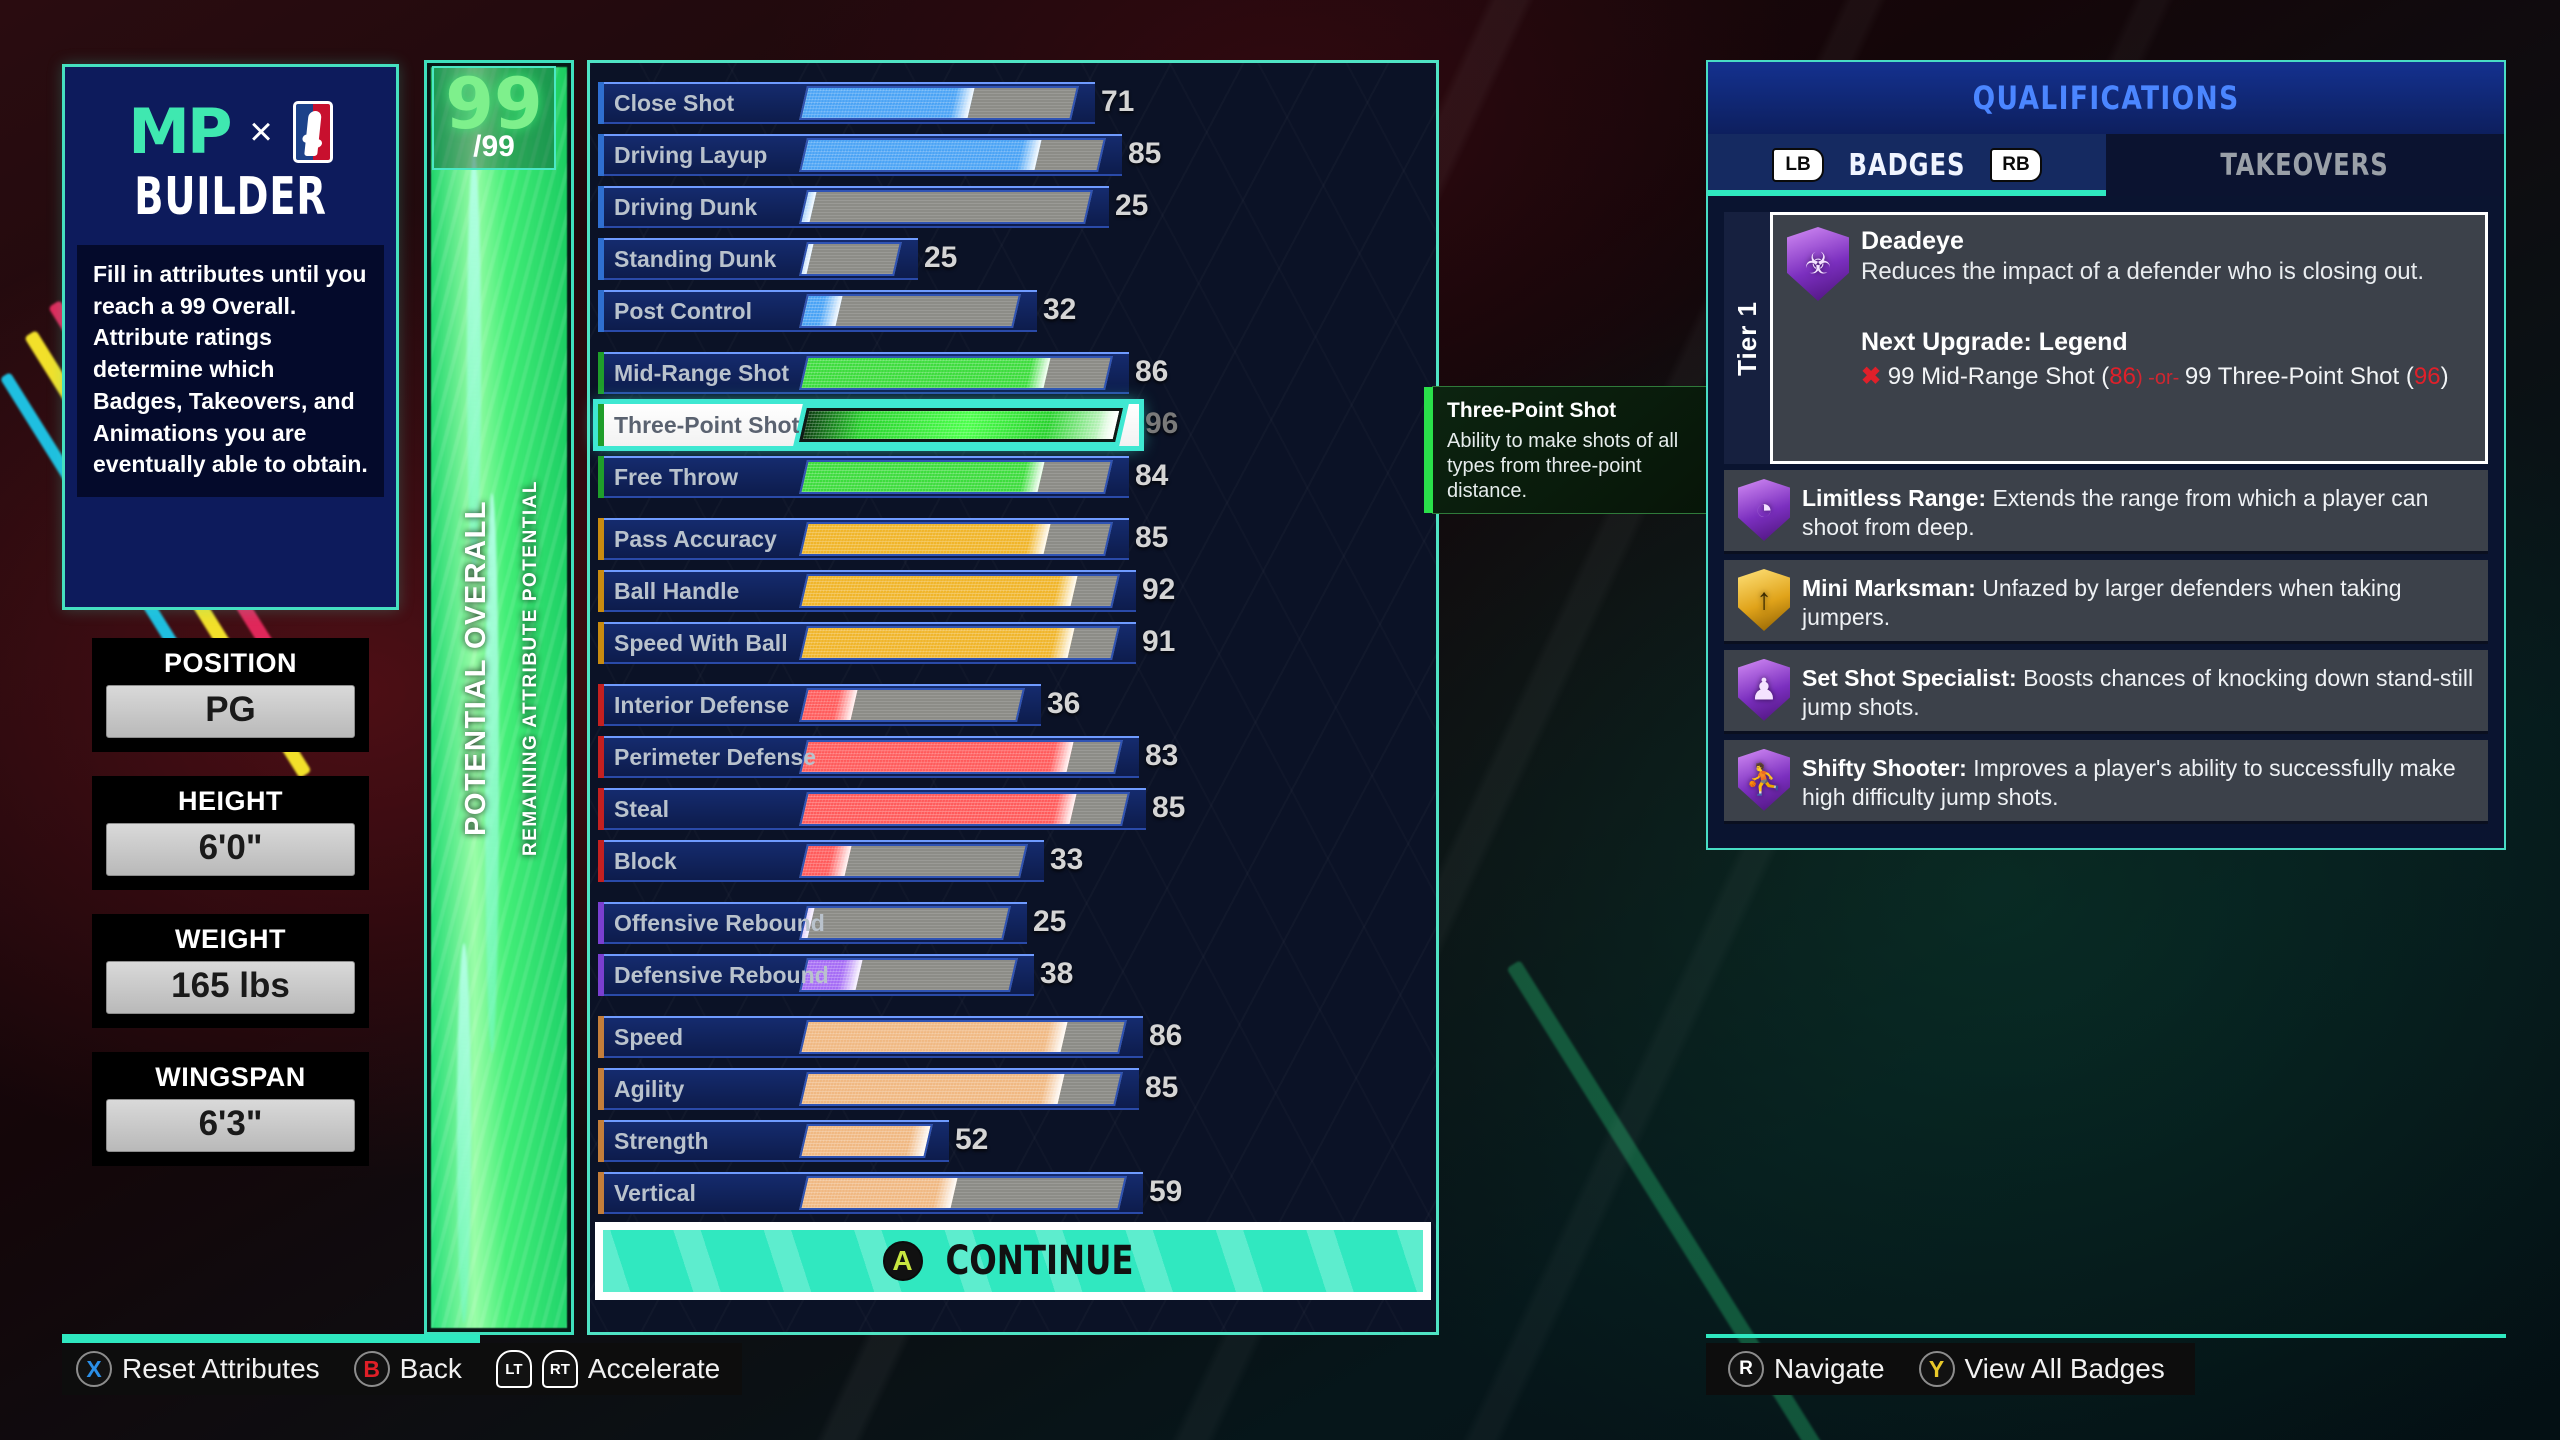  Describe the element at coordinates (1798, 165) in the screenshot. I see `lb-bumper-icon: LB` at that location.